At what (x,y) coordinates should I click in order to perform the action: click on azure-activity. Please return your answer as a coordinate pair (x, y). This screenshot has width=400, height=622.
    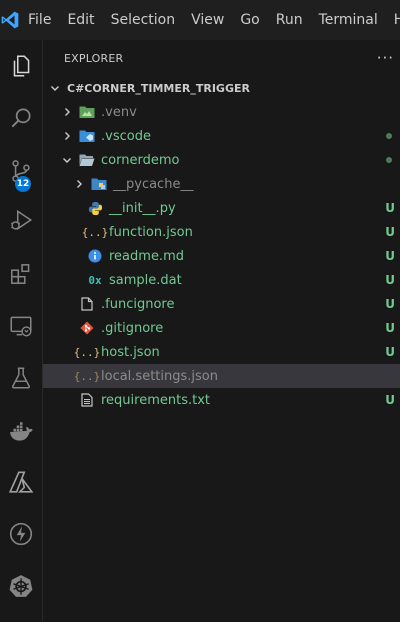
    Looking at the image, I should click on (21, 482).